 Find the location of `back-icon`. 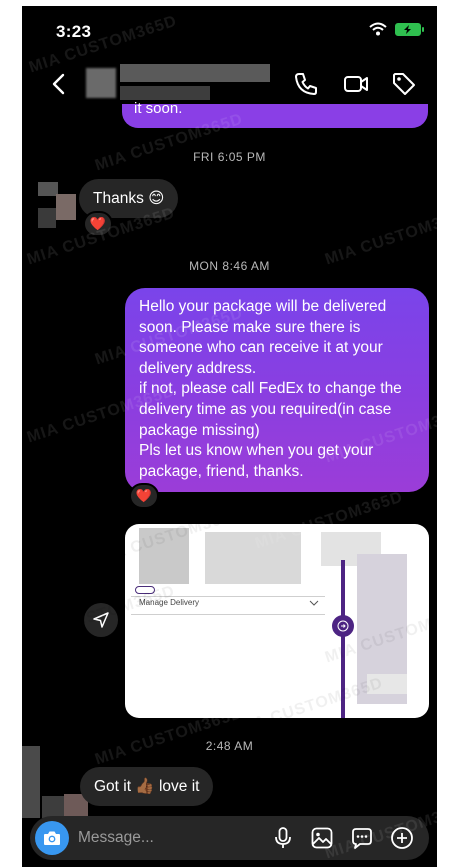

back-icon is located at coordinates (60, 84).